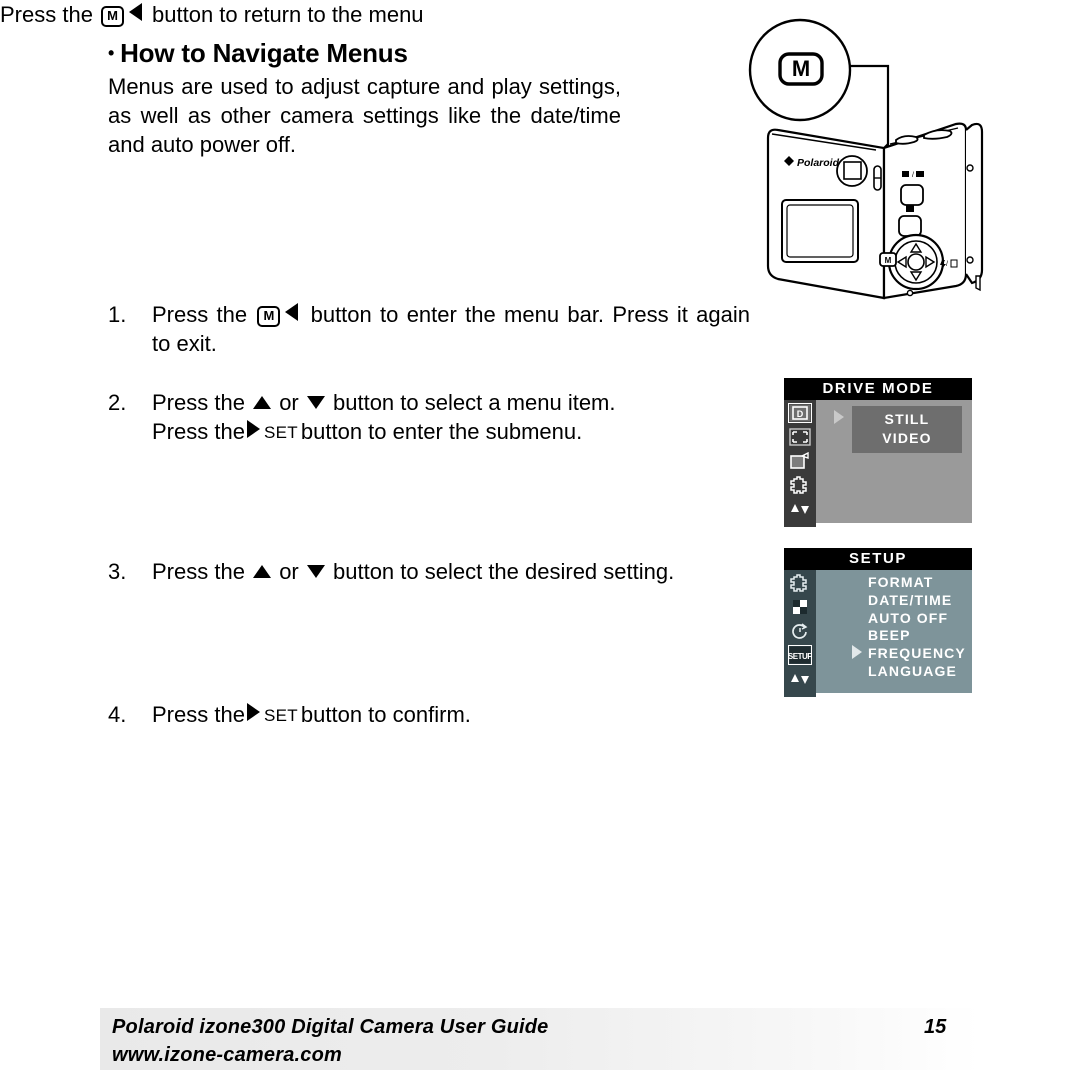  What do you see at coordinates (905, 174) in the screenshot?
I see `capture-mode-icon` at bounding box center [905, 174].